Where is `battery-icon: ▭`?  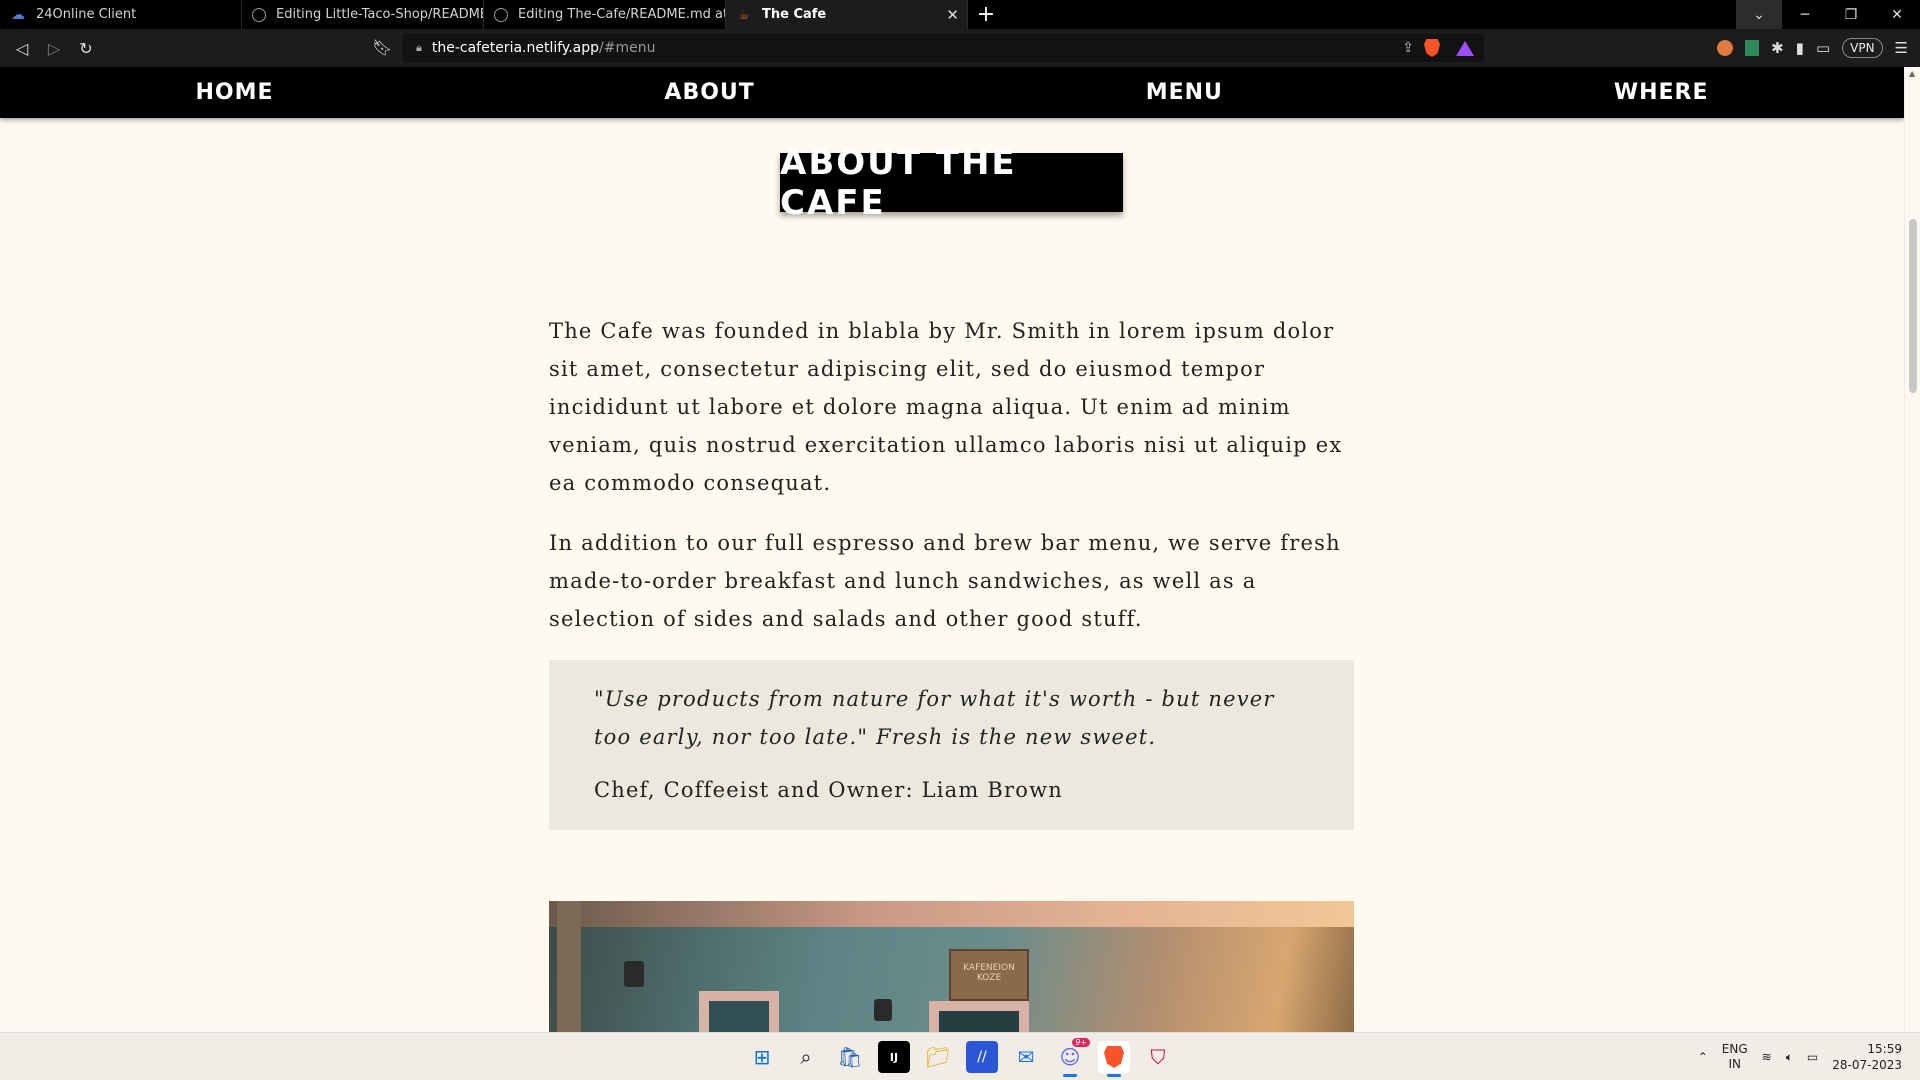
battery-icon: ▭ is located at coordinates (1812, 1057).